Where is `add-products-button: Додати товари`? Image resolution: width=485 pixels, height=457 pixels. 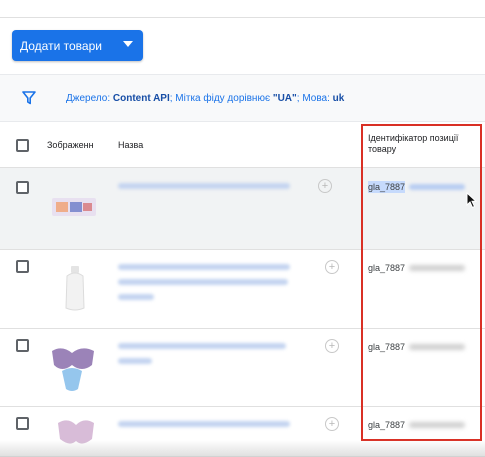
add-products-button: Додати товари is located at coordinates (77, 45).